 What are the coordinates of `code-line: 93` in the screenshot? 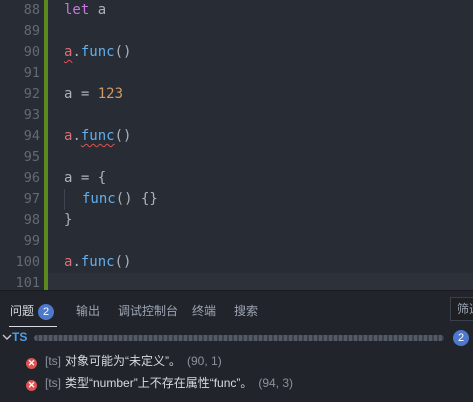 It's located at (236, 115).